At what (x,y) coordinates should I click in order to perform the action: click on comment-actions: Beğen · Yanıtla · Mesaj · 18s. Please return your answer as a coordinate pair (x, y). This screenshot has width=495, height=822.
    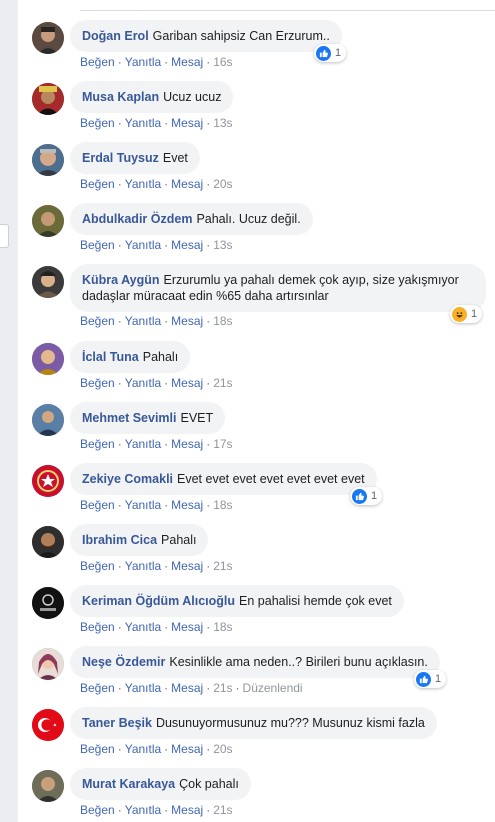
    Looking at the image, I should click on (156, 505).